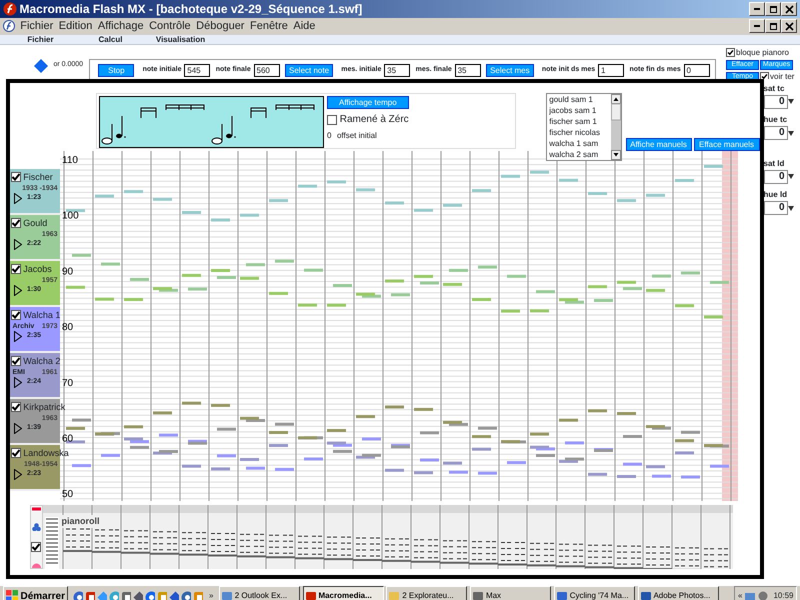 This screenshot has width=800, height=600. What do you see at coordinates (67, 382) in the screenshot?
I see `pitch-label: 70` at bounding box center [67, 382].